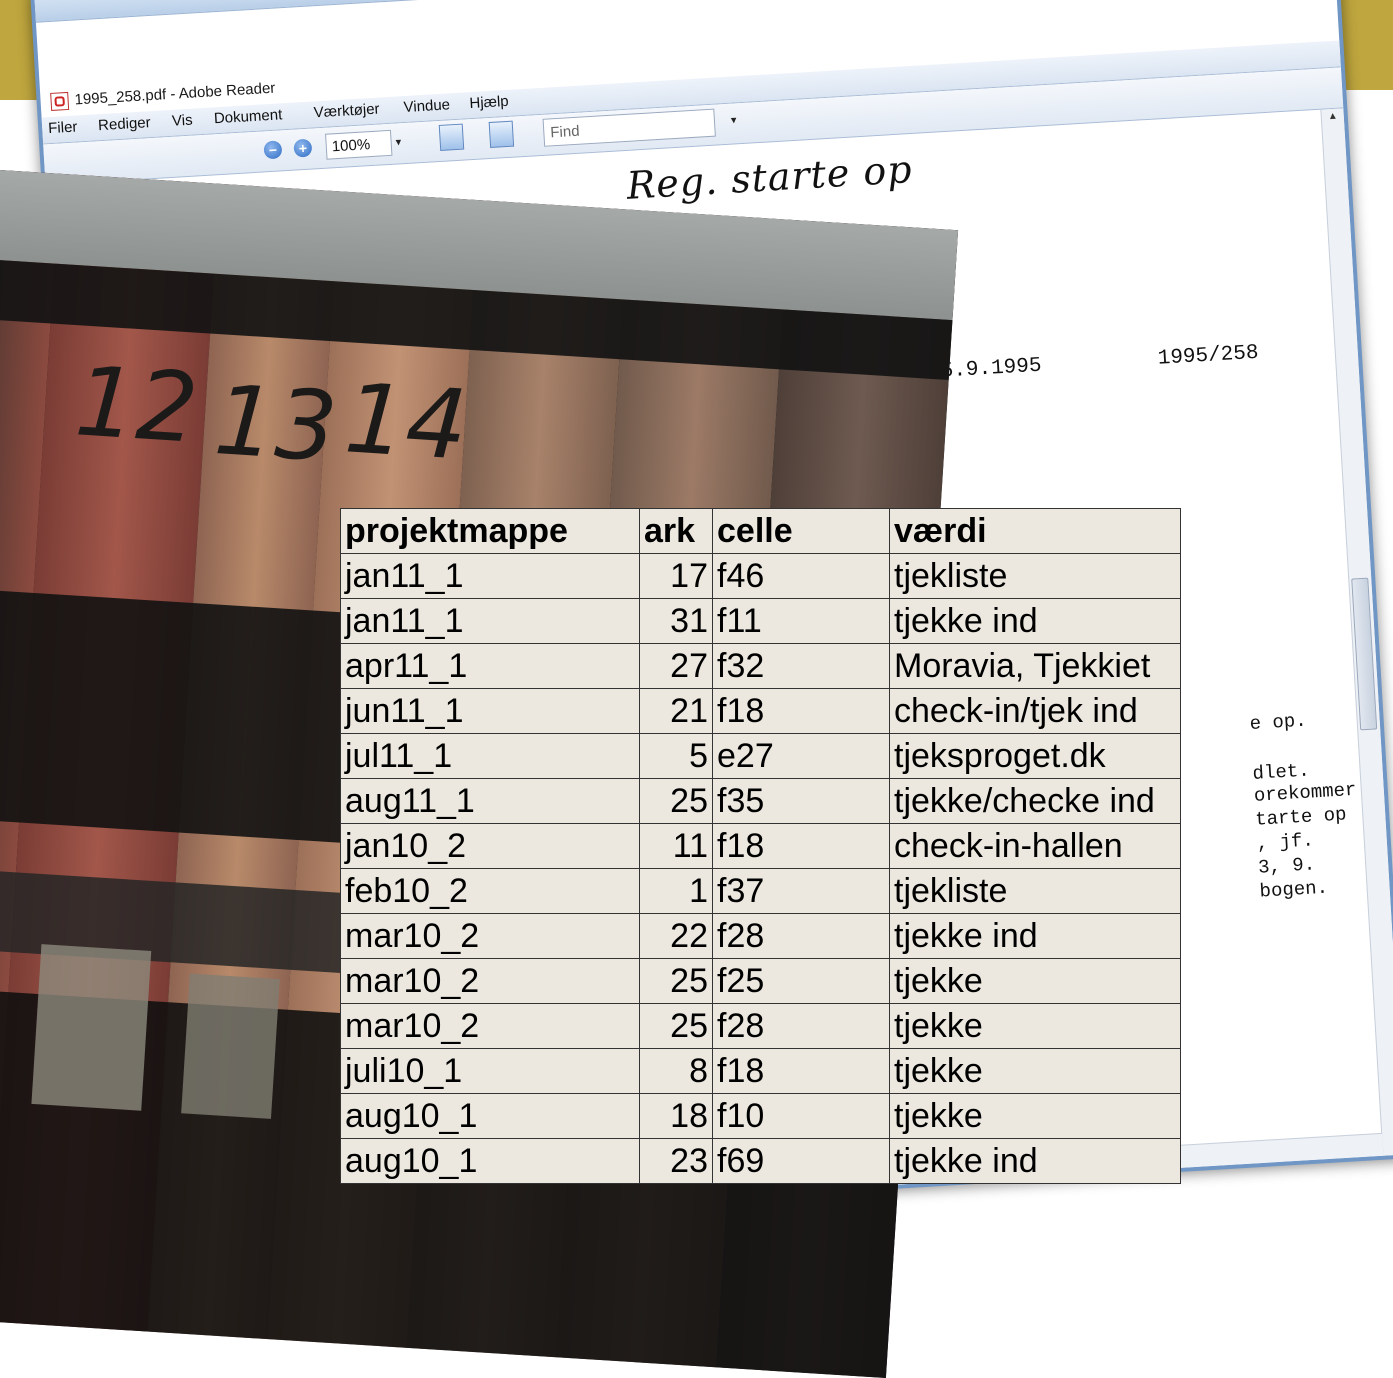 The width and height of the screenshot is (1393, 1378). I want to click on table-row: apr11_1 27 f32 Moravia, Tjekkiet, so click(760, 666).